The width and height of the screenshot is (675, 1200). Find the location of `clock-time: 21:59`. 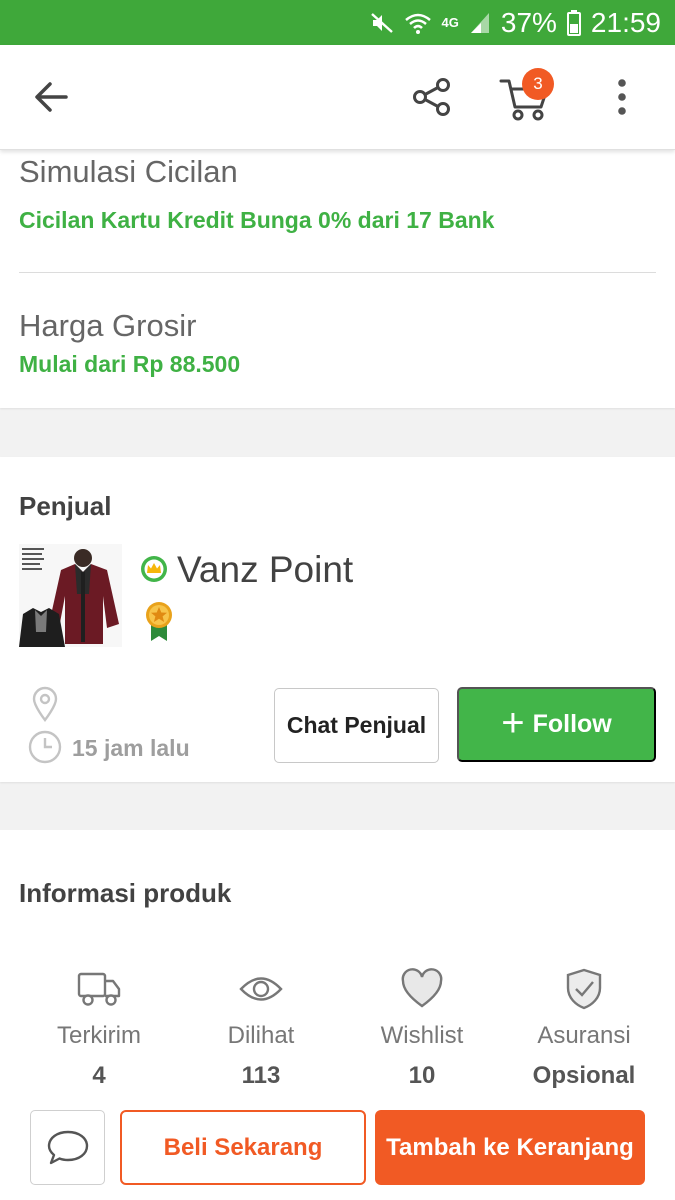

clock-time: 21:59 is located at coordinates (625, 22).